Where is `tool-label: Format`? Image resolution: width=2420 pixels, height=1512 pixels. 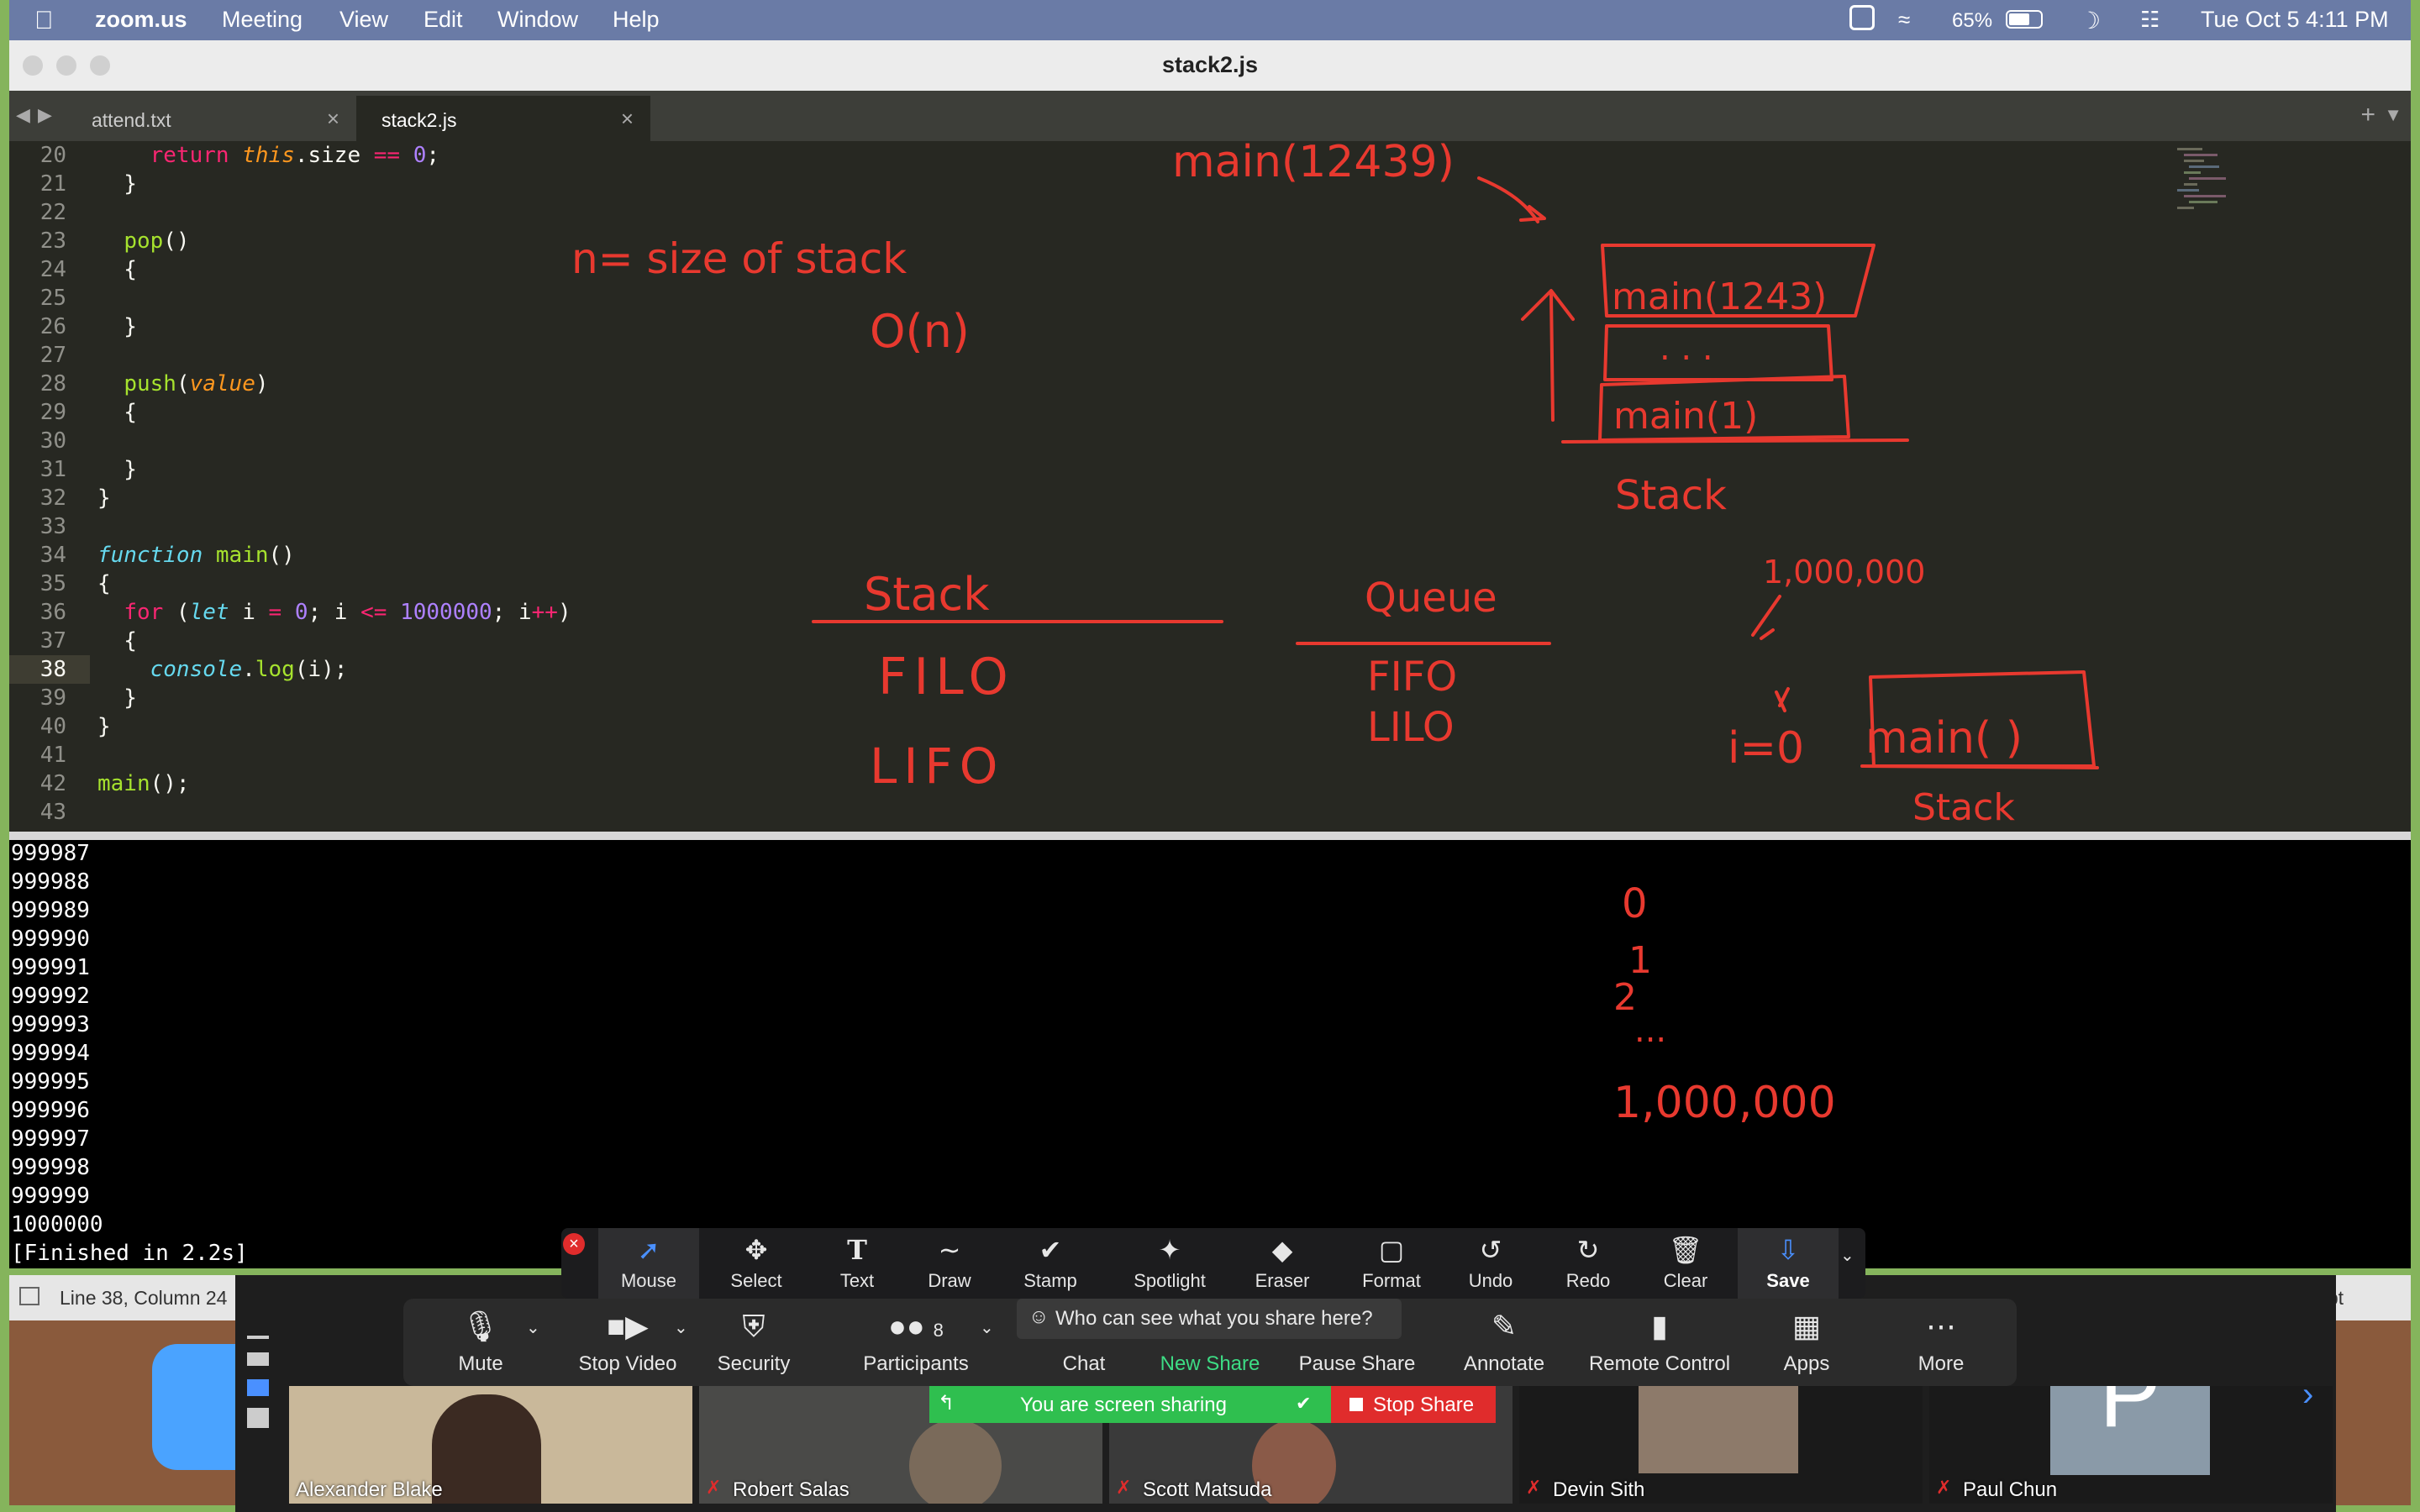 tool-label: Format is located at coordinates (1391, 1280).